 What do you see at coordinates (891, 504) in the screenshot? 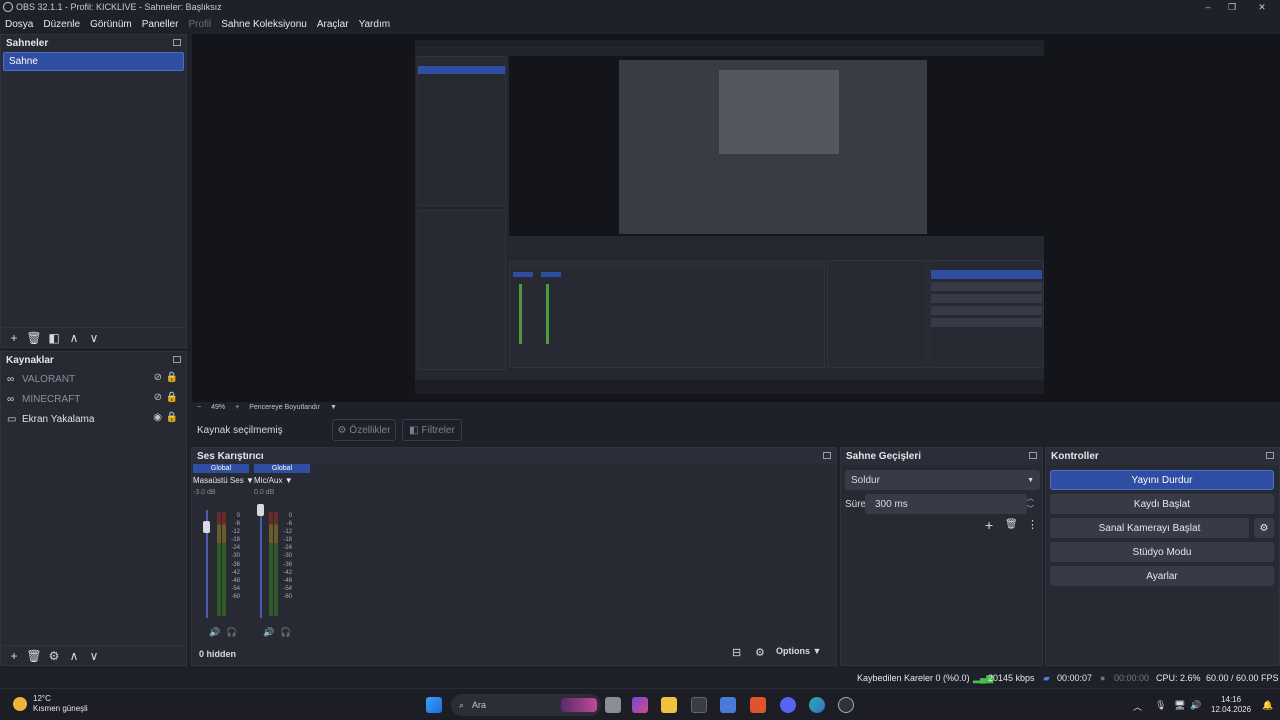
I see `duration-value: 300 ms` at bounding box center [891, 504].